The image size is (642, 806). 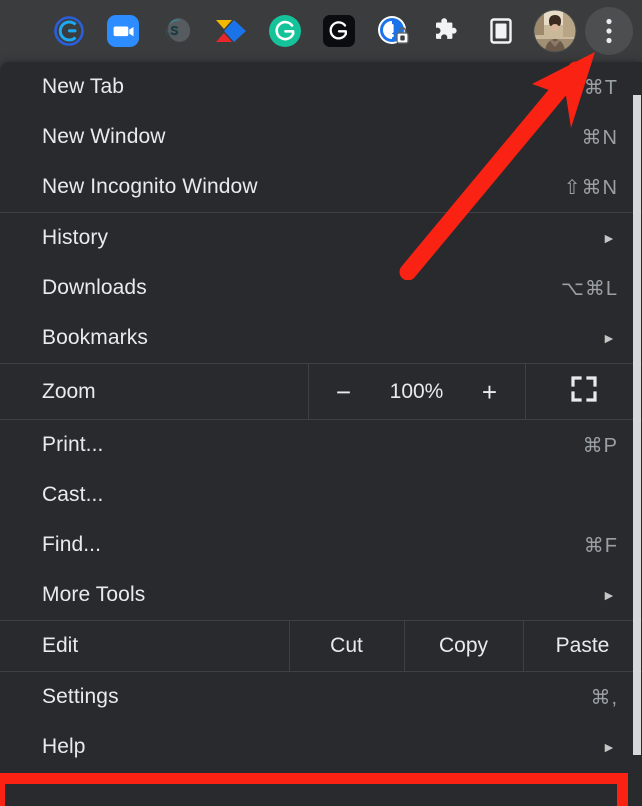 I want to click on menu-item-shortcut: ⌘F, so click(x=600, y=545).